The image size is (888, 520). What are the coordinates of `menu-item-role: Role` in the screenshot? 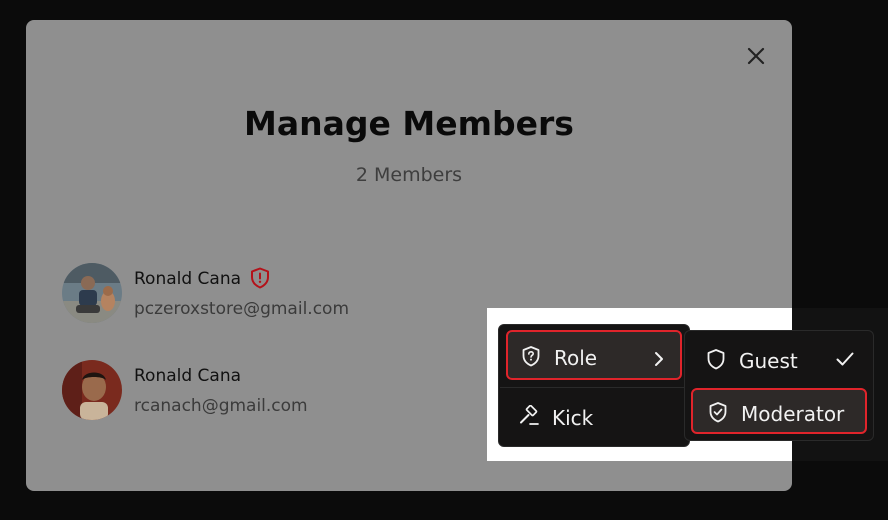 It's located at (594, 355).